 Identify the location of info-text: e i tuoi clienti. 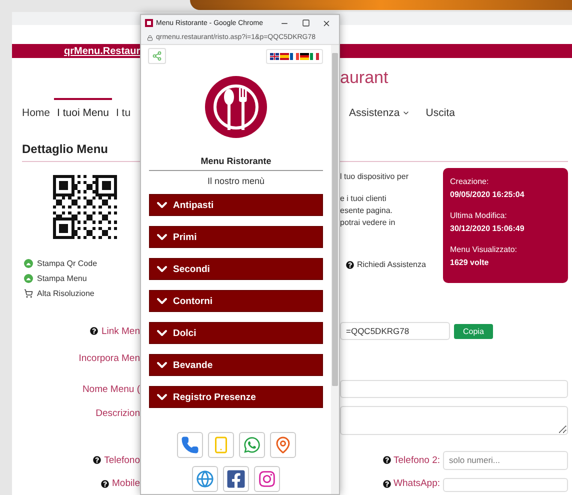
(364, 199).